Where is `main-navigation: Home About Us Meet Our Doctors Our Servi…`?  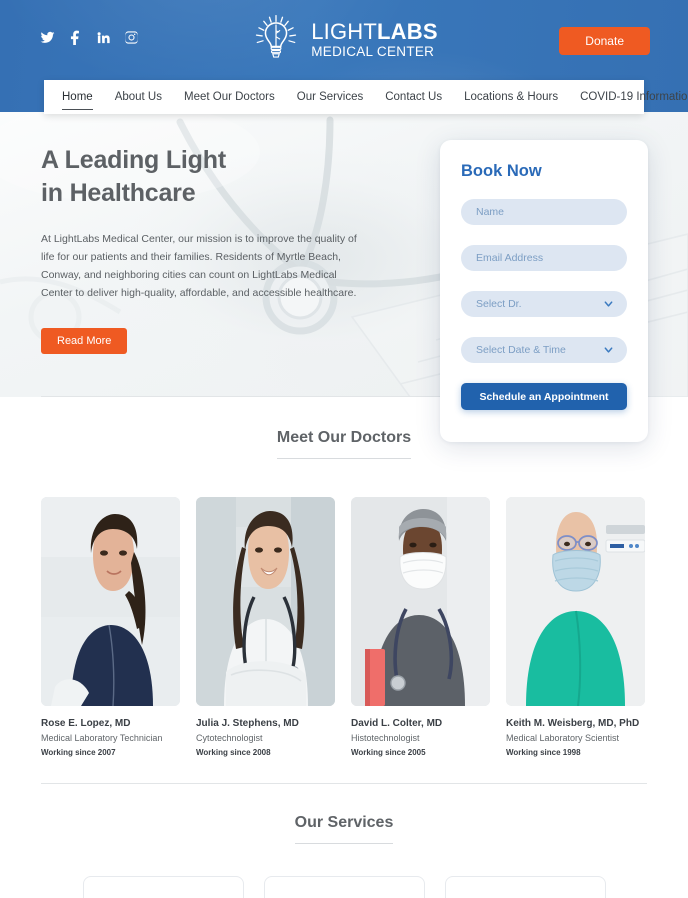
main-navigation: Home About Us Meet Our Doctors Our Servi… is located at coordinates (366, 97).